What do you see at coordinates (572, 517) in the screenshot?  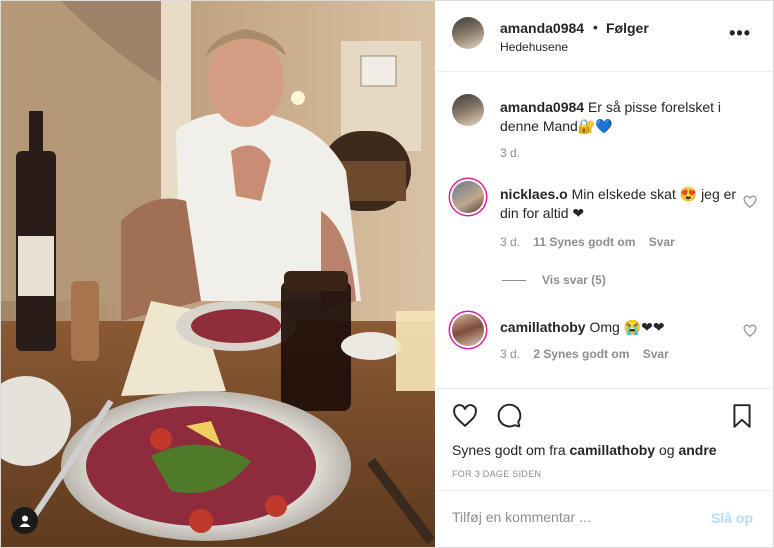 I see `comment-input` at bounding box center [572, 517].